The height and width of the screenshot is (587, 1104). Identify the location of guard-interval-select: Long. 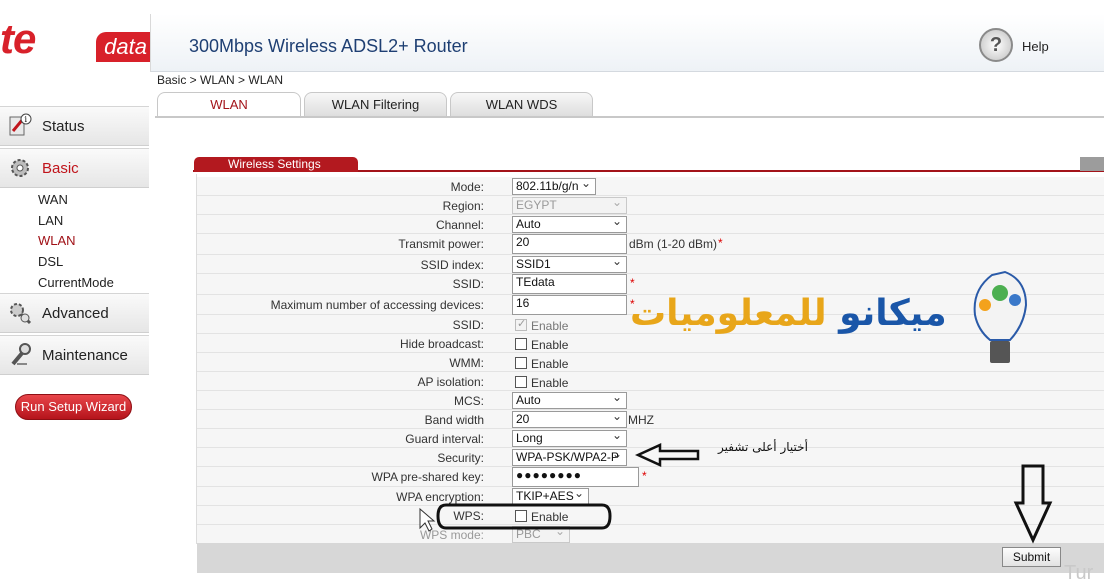
(569, 437).